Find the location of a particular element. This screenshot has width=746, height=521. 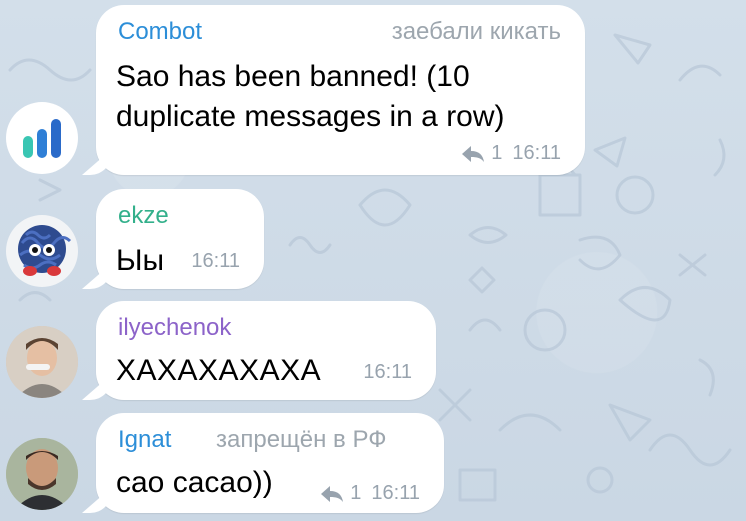

message-bubble: ekze Ыы 16:11 is located at coordinates (180, 239).